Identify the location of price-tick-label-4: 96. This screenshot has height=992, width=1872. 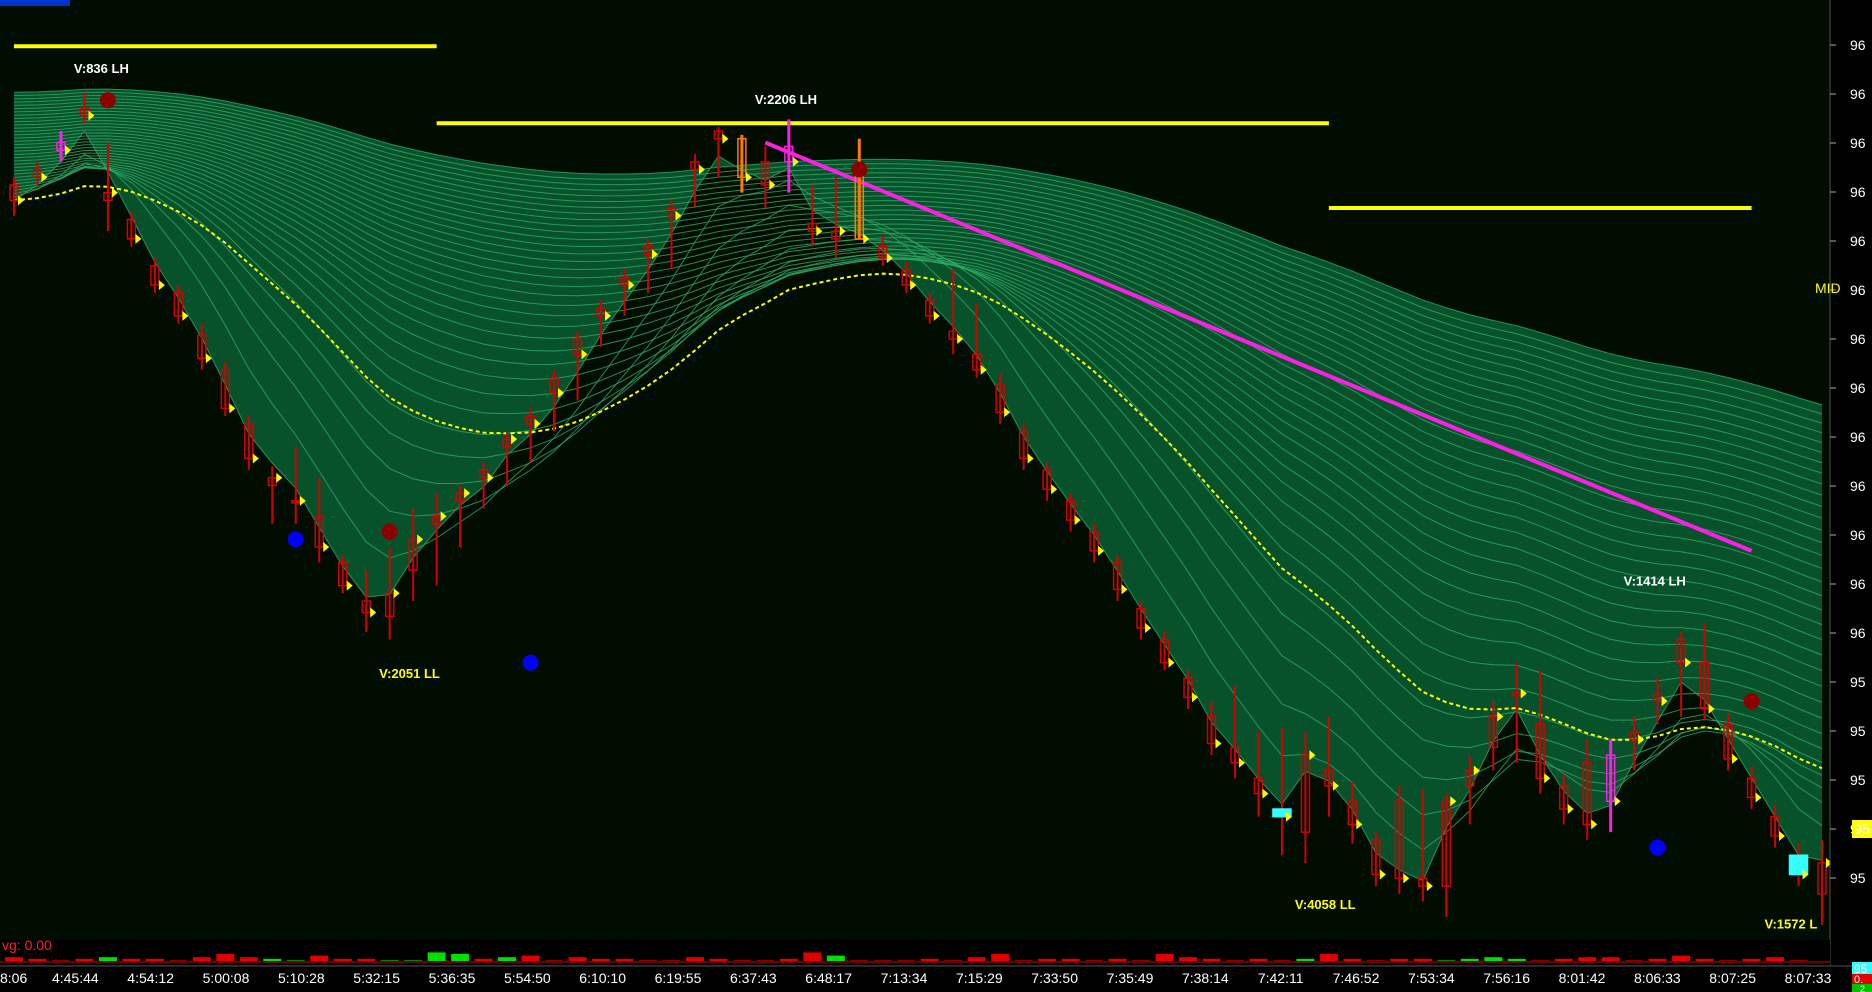
(1858, 241).